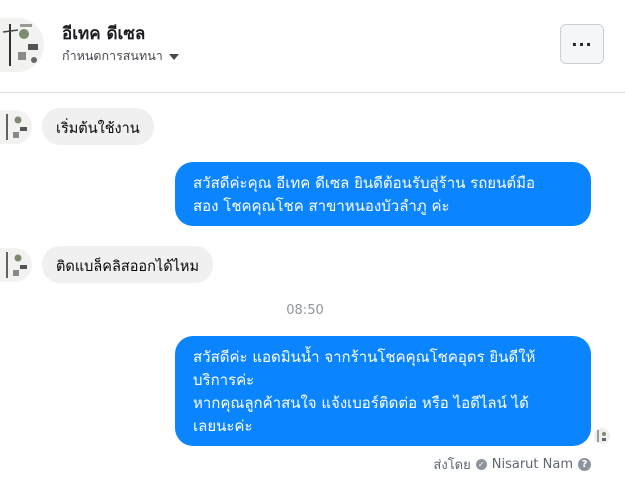 This screenshot has height=486, width=625. I want to click on message-bubble-incoming: ติดแบล็คลิสออกได้ไหม, so click(128, 264).